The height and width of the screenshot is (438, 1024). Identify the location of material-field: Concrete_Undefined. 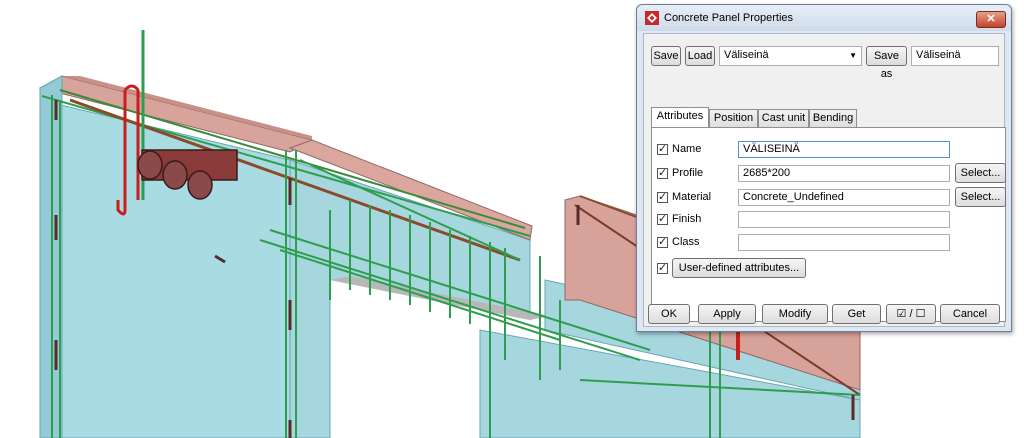
(844, 197).